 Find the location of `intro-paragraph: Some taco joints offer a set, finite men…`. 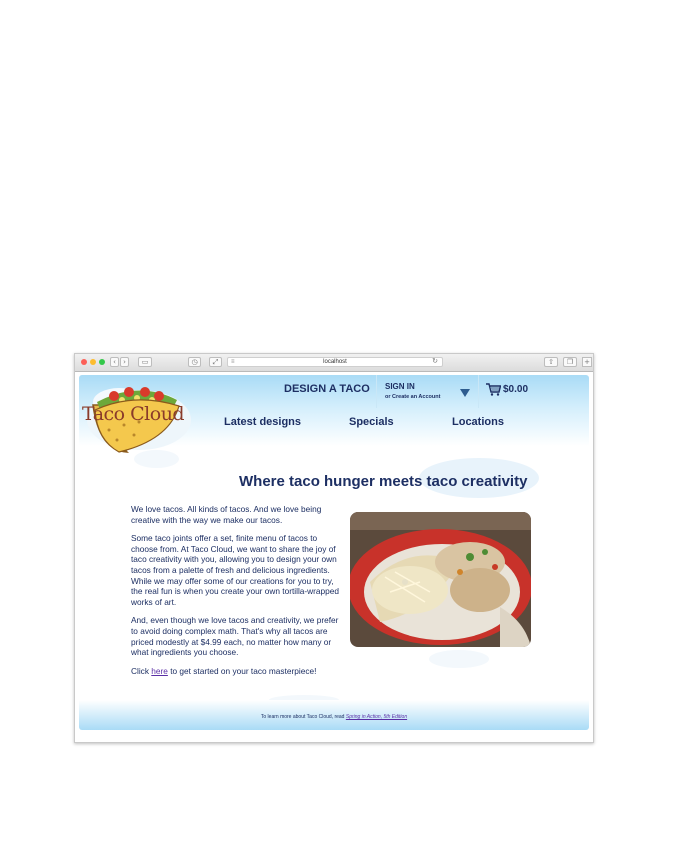

intro-paragraph: Some taco joints offer a set, finite men… is located at coordinates (235, 570).